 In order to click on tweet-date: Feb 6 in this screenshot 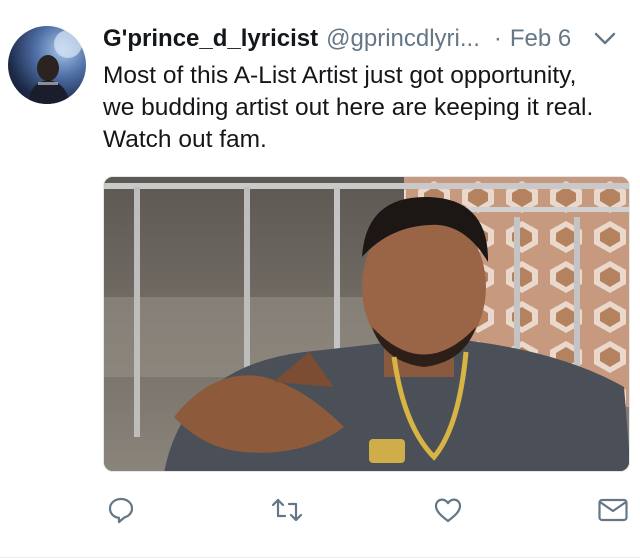, I will do `click(540, 39)`.